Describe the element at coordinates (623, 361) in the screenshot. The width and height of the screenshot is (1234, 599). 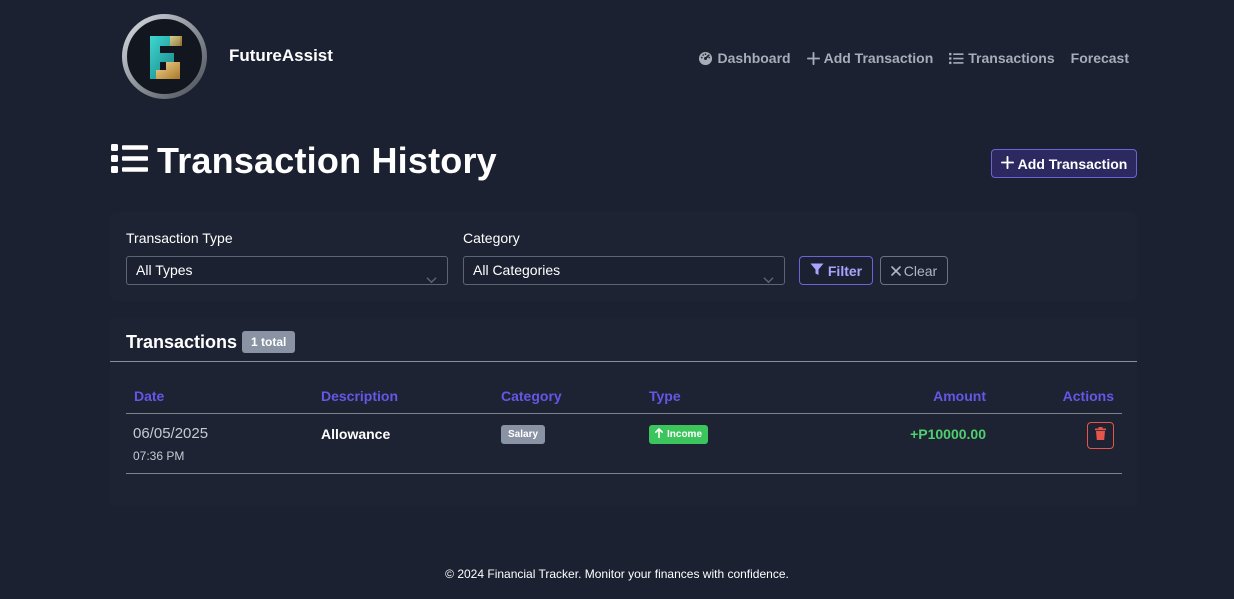
I see `divider` at that location.